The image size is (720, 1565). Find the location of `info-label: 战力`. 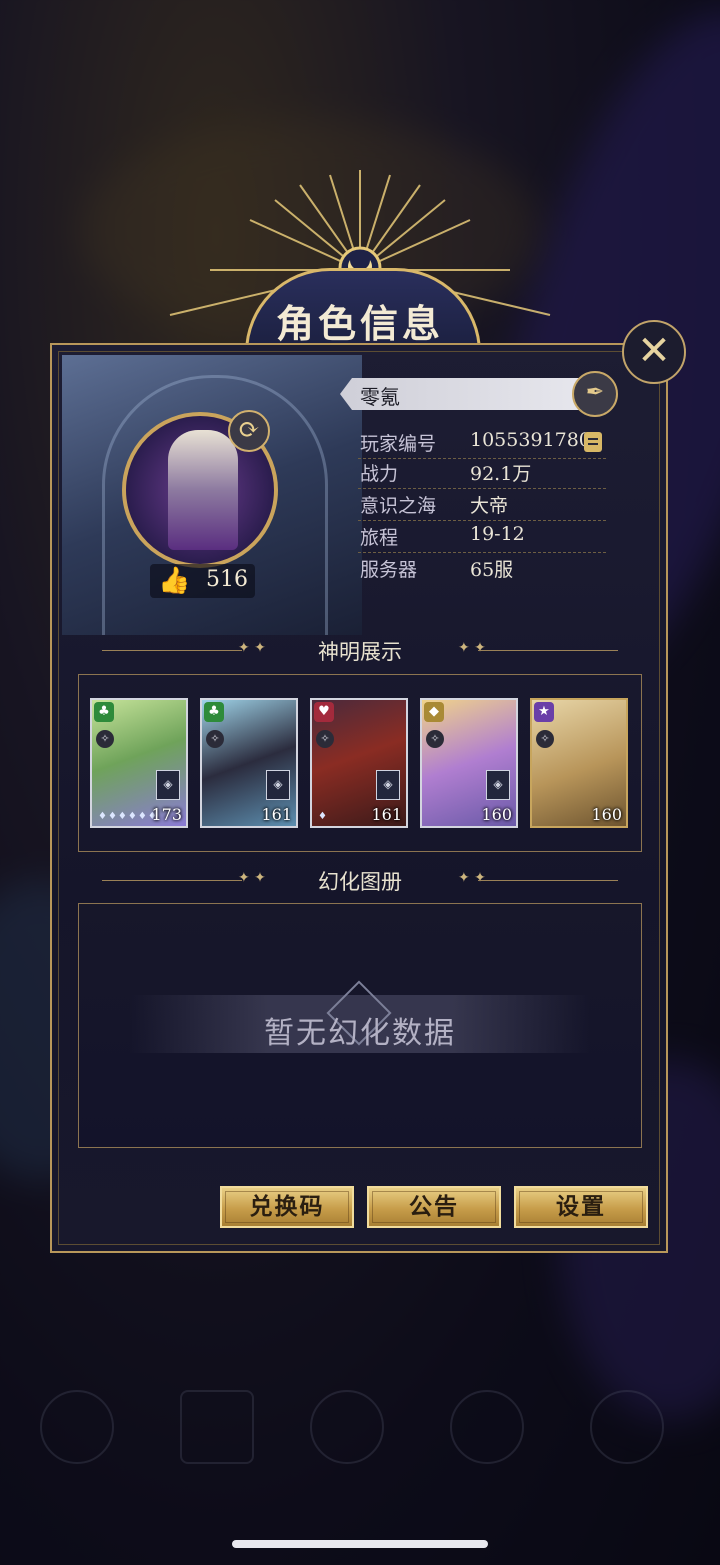

info-label: 战力 is located at coordinates (379, 474).